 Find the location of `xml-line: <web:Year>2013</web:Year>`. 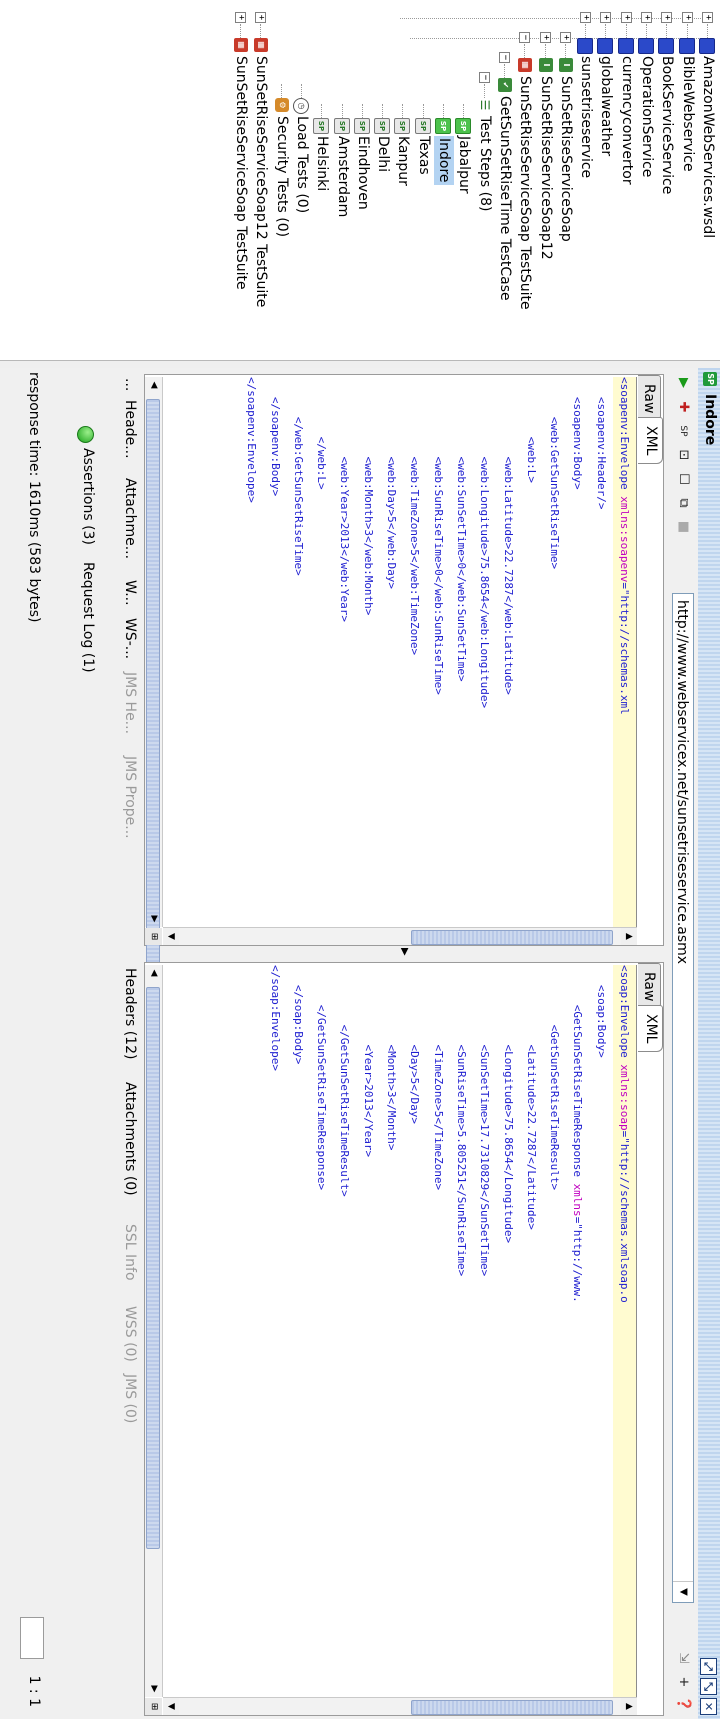

xml-line: <web:Year>2013</web:Year> is located at coordinates (345, 539).